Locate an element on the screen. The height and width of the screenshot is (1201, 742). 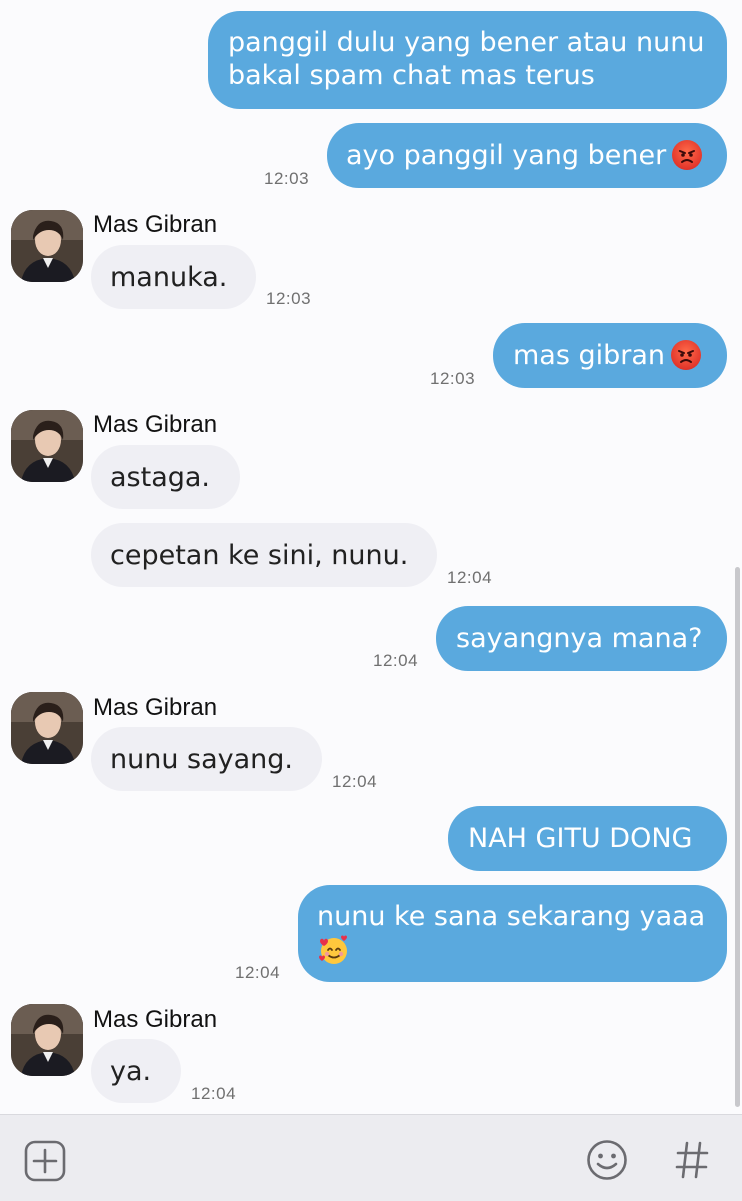
scrollbar is located at coordinates (737, 837).